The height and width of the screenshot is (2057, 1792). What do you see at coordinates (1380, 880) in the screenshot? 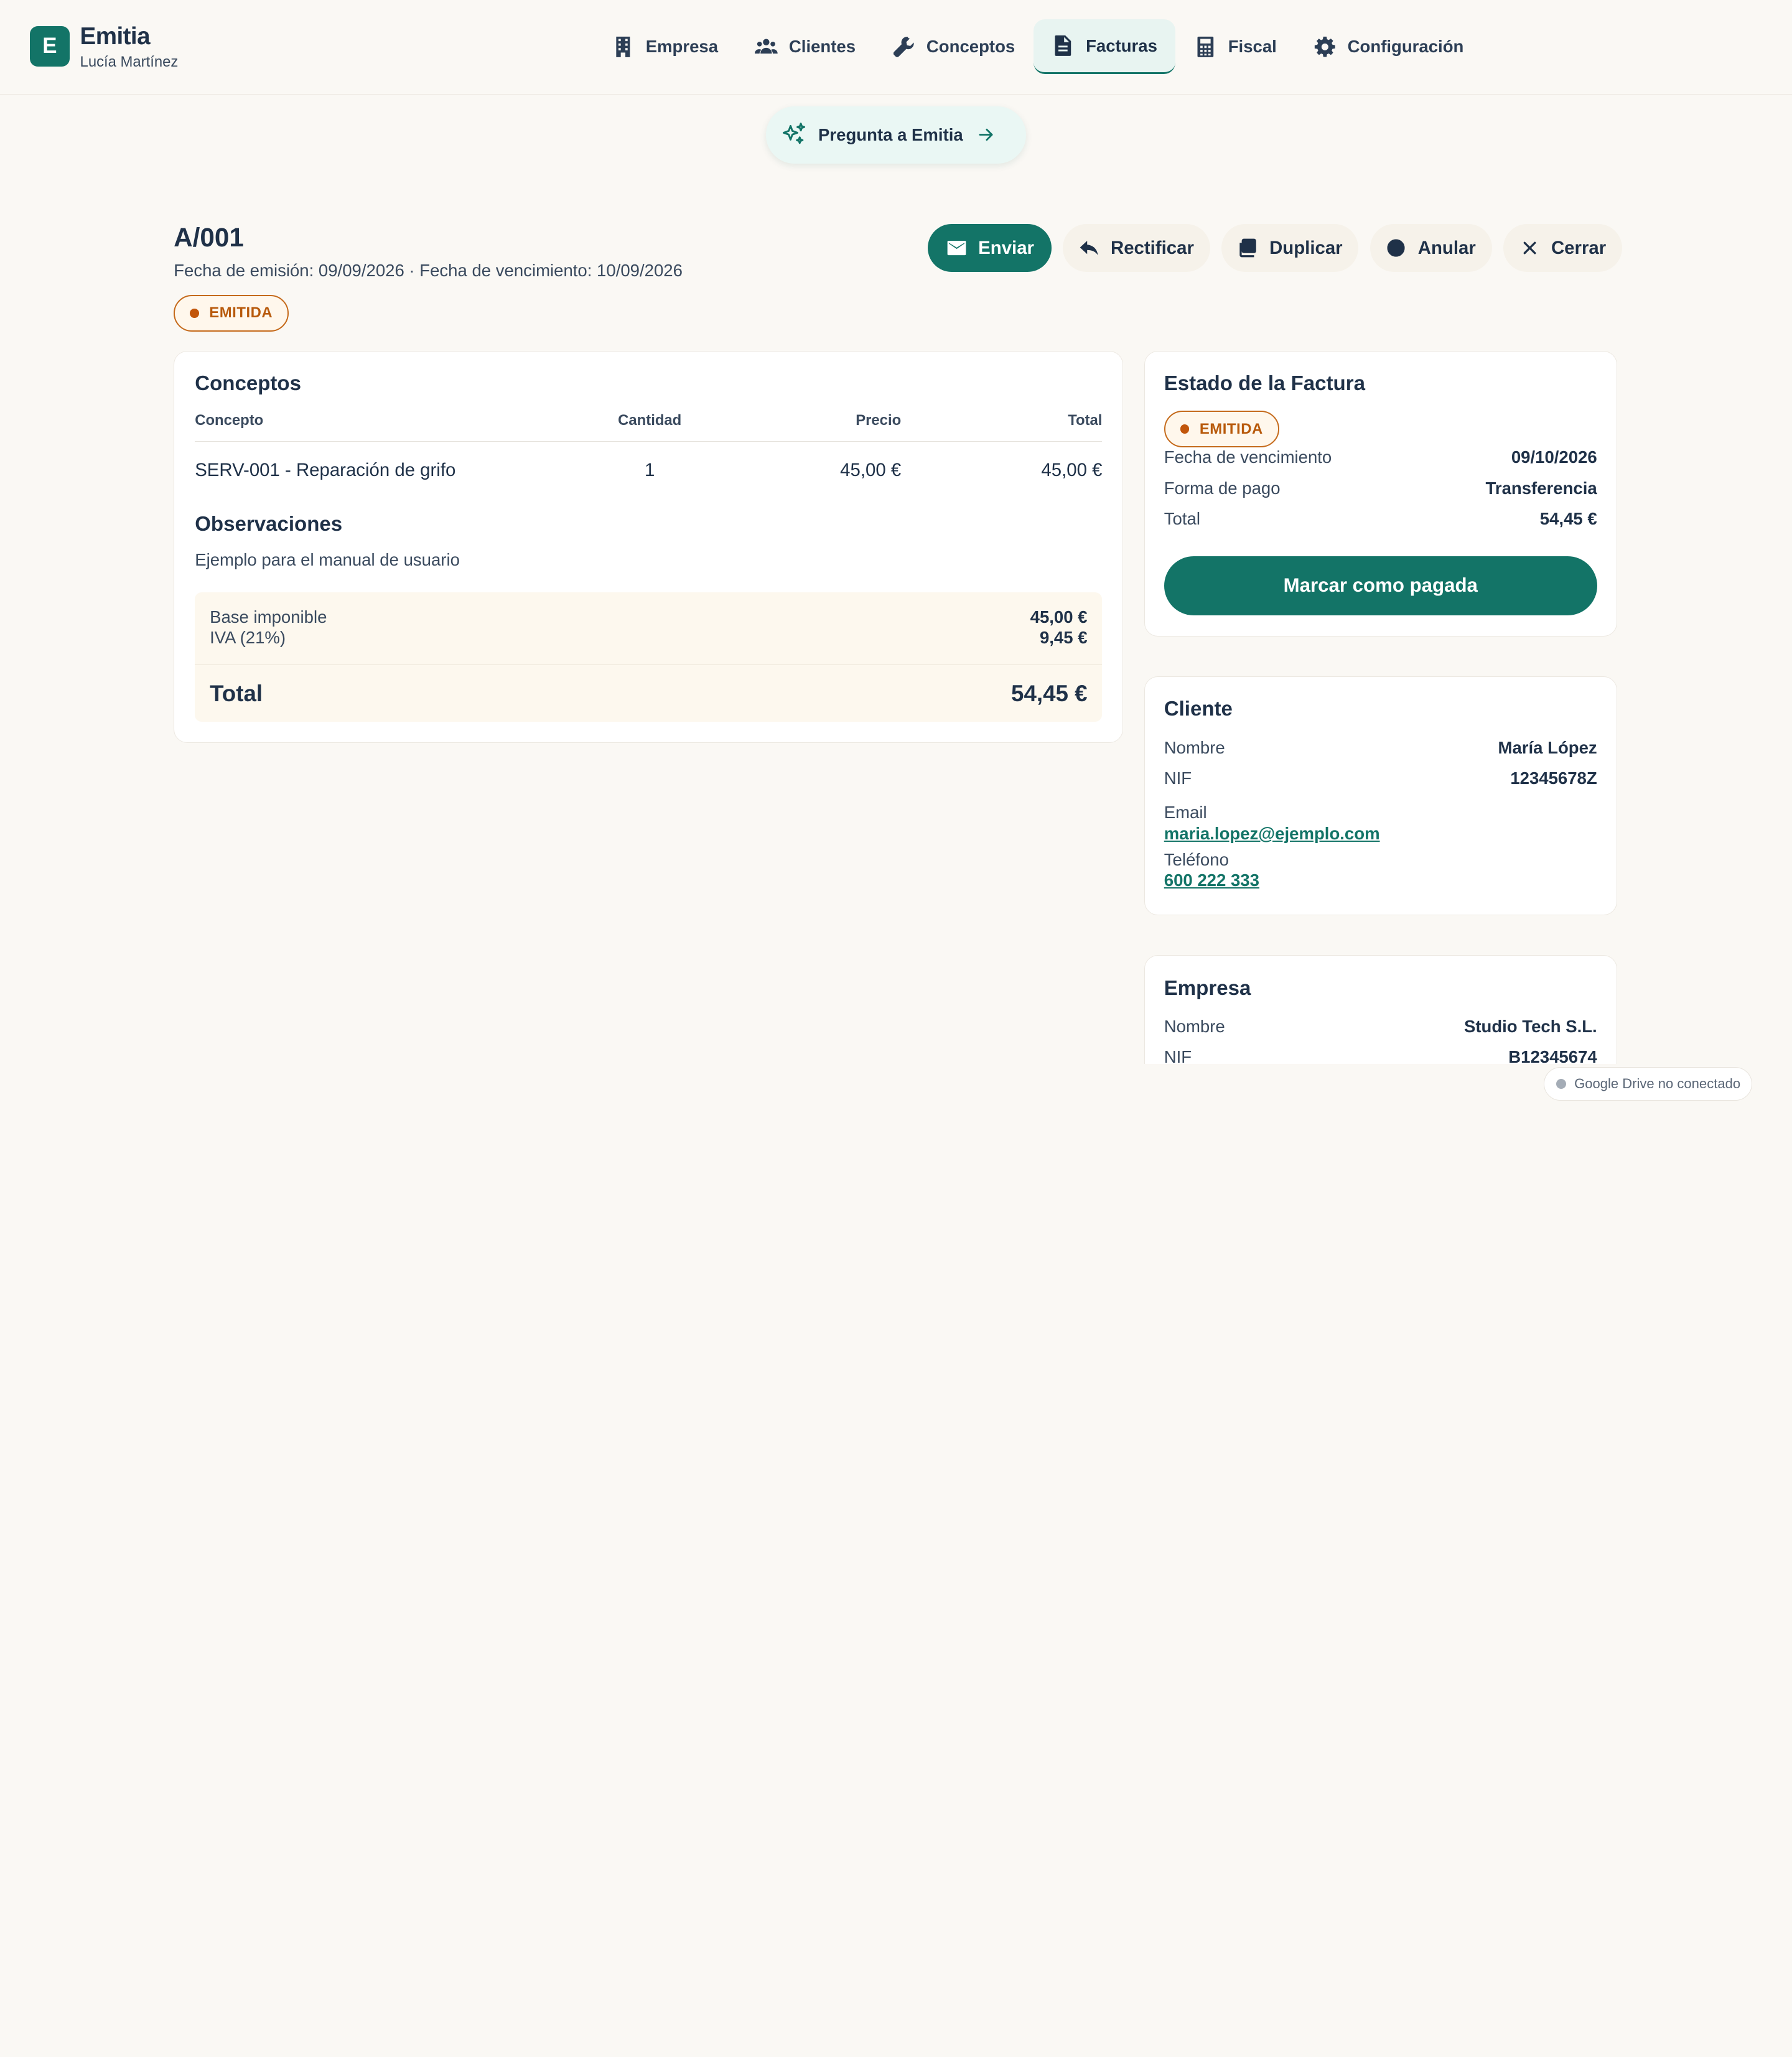
I see `client-phone-link: 600 222 333` at bounding box center [1380, 880].